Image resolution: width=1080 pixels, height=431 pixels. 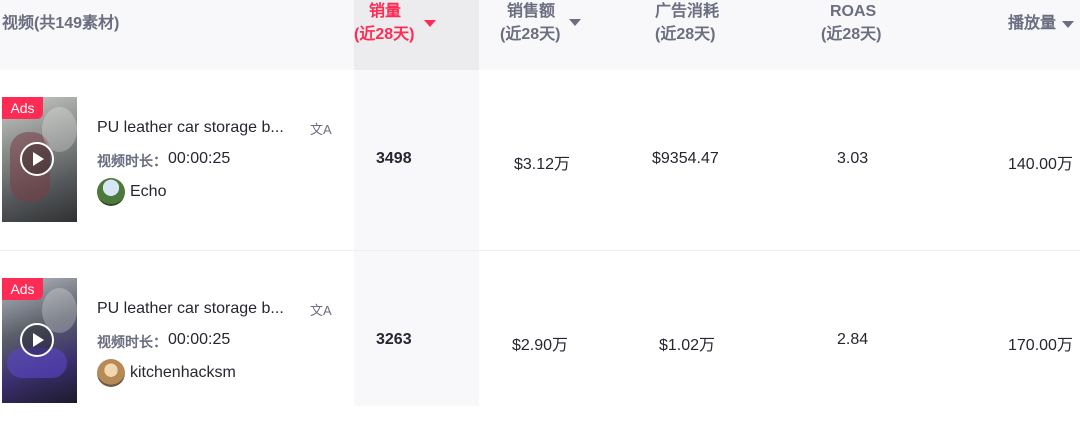 What do you see at coordinates (685, 34) in the screenshot?
I see `ad-spend-period: (近28天)` at bounding box center [685, 34].